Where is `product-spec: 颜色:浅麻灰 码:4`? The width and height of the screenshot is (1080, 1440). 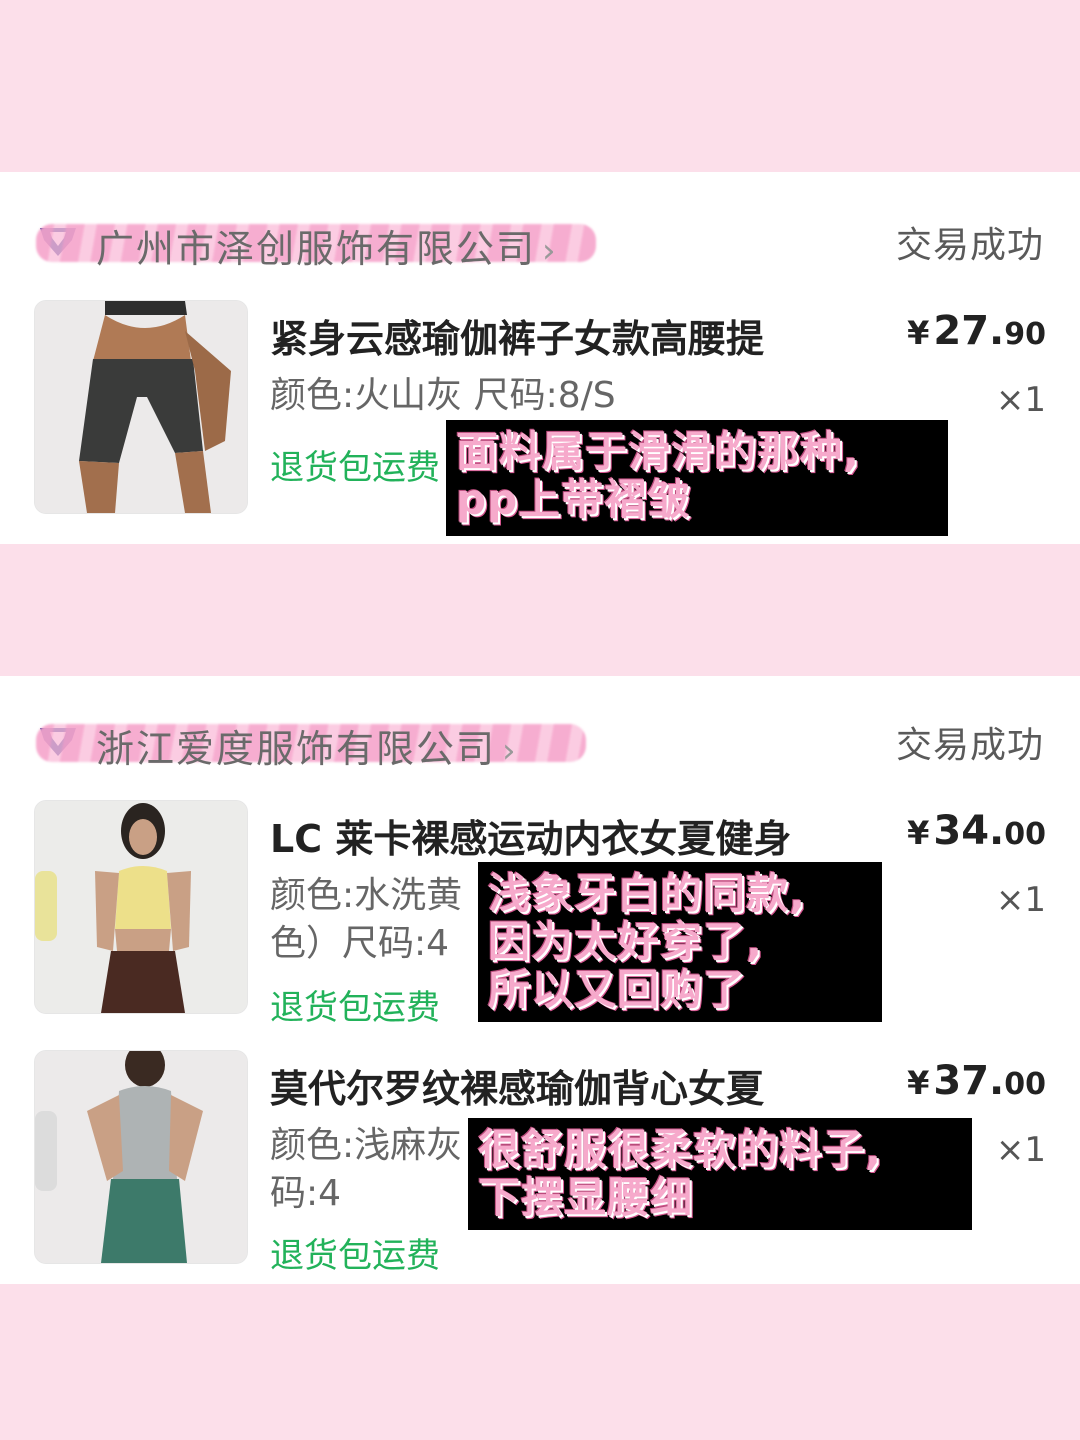
product-spec: 颜色:浅麻灰 码:4 is located at coordinates (366, 1169).